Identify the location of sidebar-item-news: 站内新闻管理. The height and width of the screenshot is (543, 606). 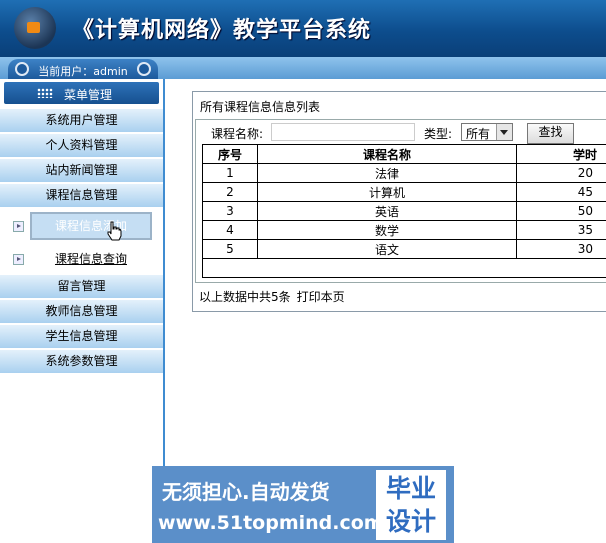
(81, 171).